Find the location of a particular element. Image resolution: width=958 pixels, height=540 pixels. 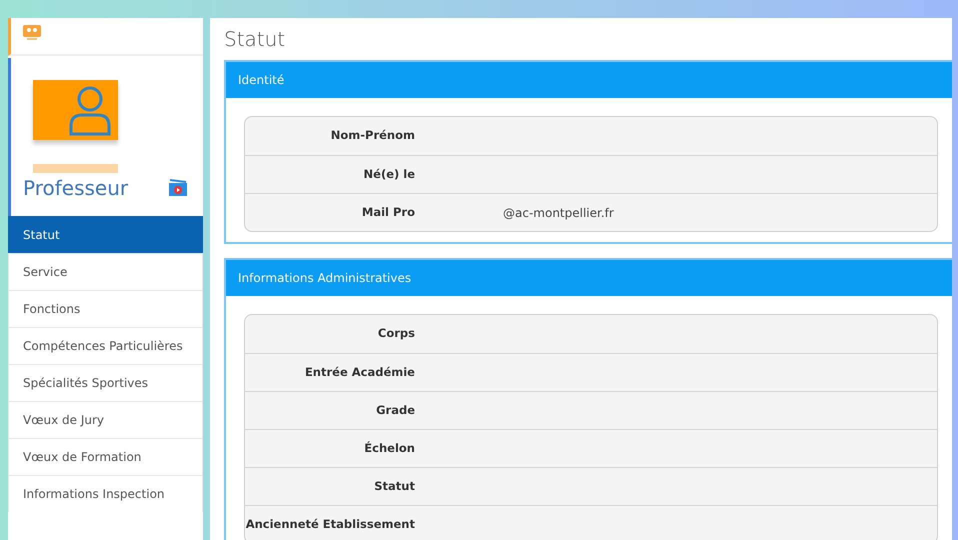

field-label: Grade is located at coordinates (395, 410).